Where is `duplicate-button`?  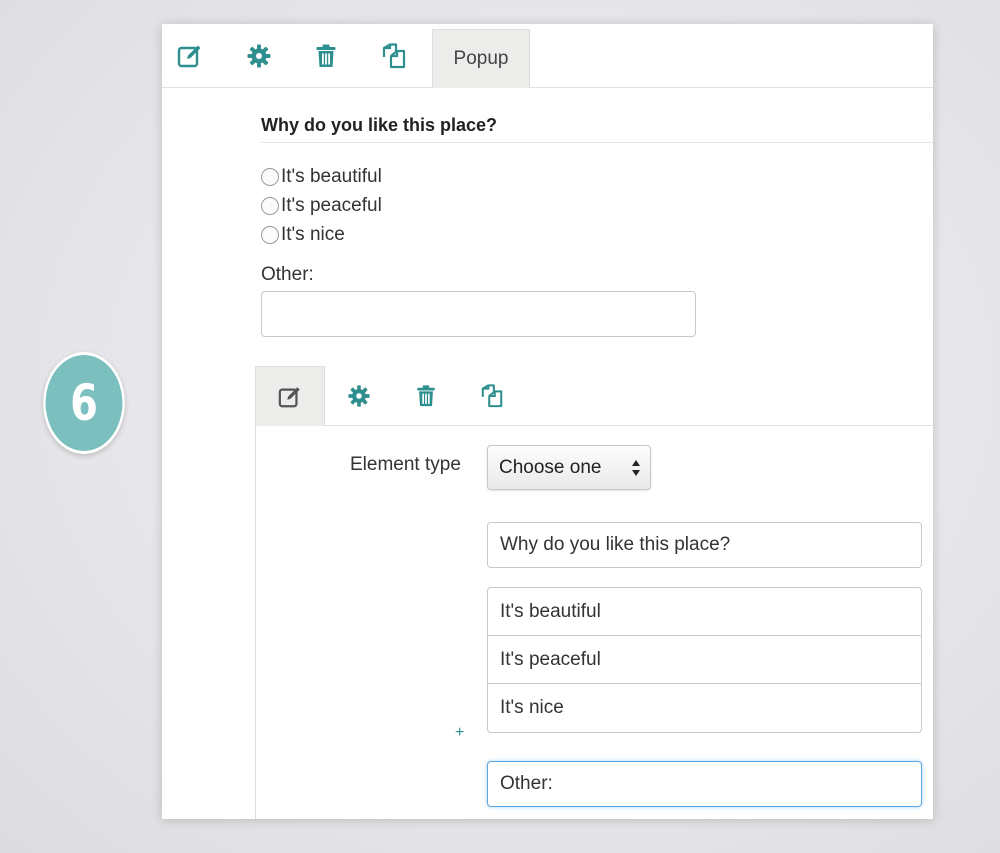 duplicate-button is located at coordinates (394, 56).